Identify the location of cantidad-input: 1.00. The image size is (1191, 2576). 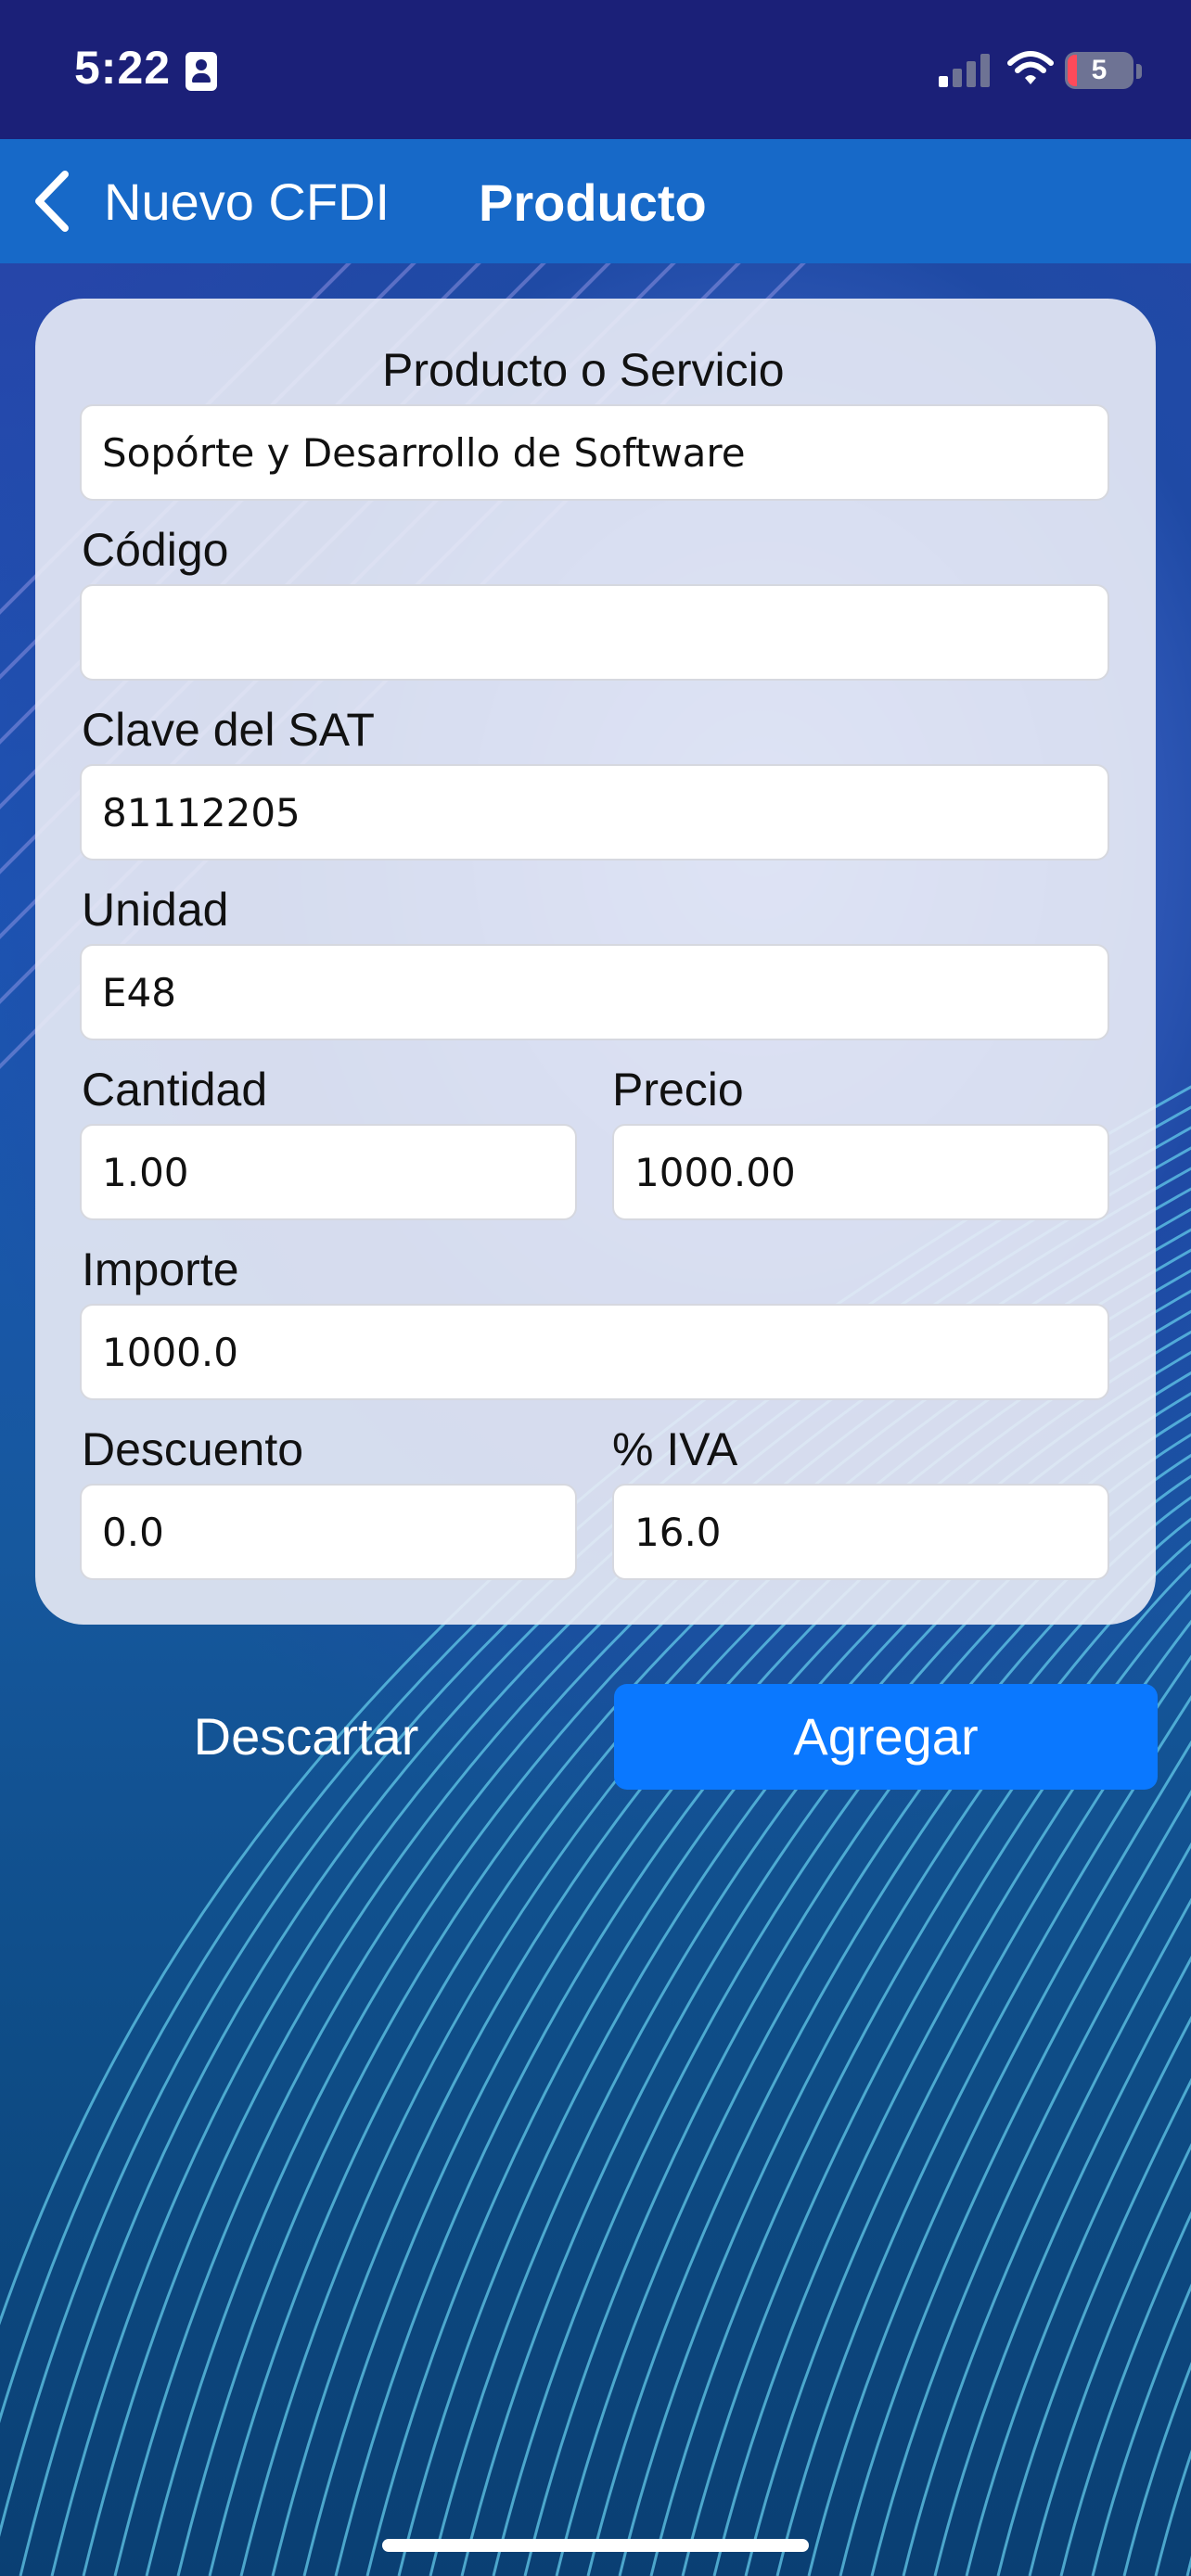
(328, 1172).